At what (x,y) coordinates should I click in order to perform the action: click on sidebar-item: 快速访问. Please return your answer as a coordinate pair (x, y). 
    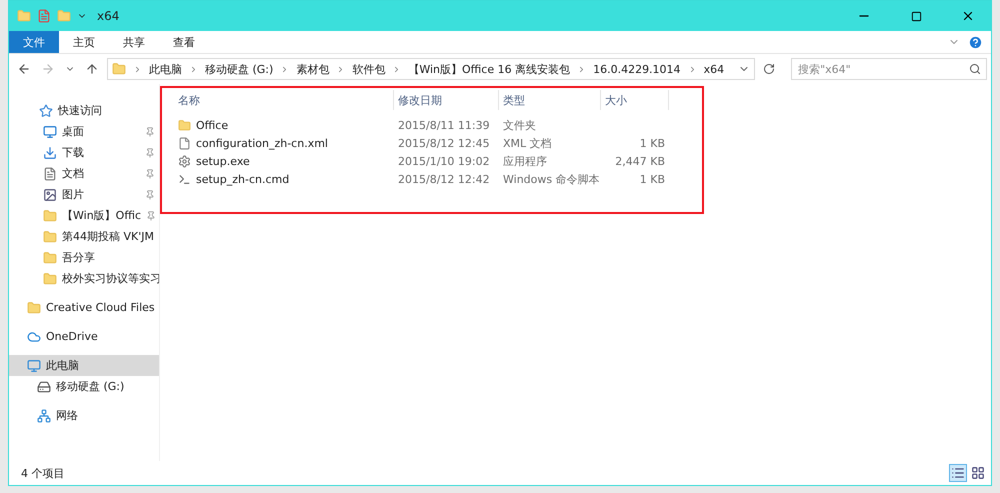
    Looking at the image, I should click on (84, 110).